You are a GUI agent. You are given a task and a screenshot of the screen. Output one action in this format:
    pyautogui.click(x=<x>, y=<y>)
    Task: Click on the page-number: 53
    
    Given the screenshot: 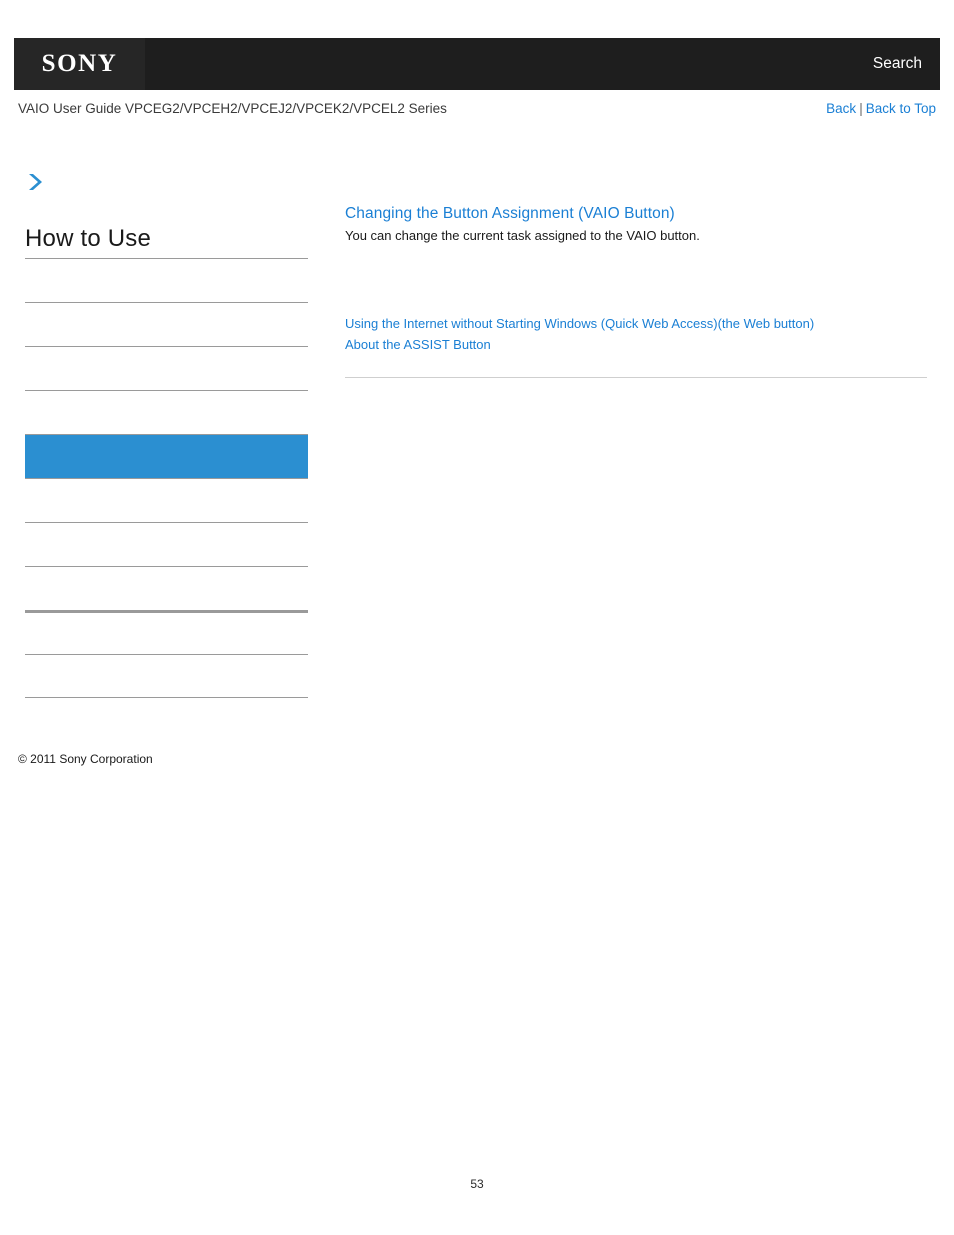 What is the action you would take?
    pyautogui.click(x=477, y=1184)
    